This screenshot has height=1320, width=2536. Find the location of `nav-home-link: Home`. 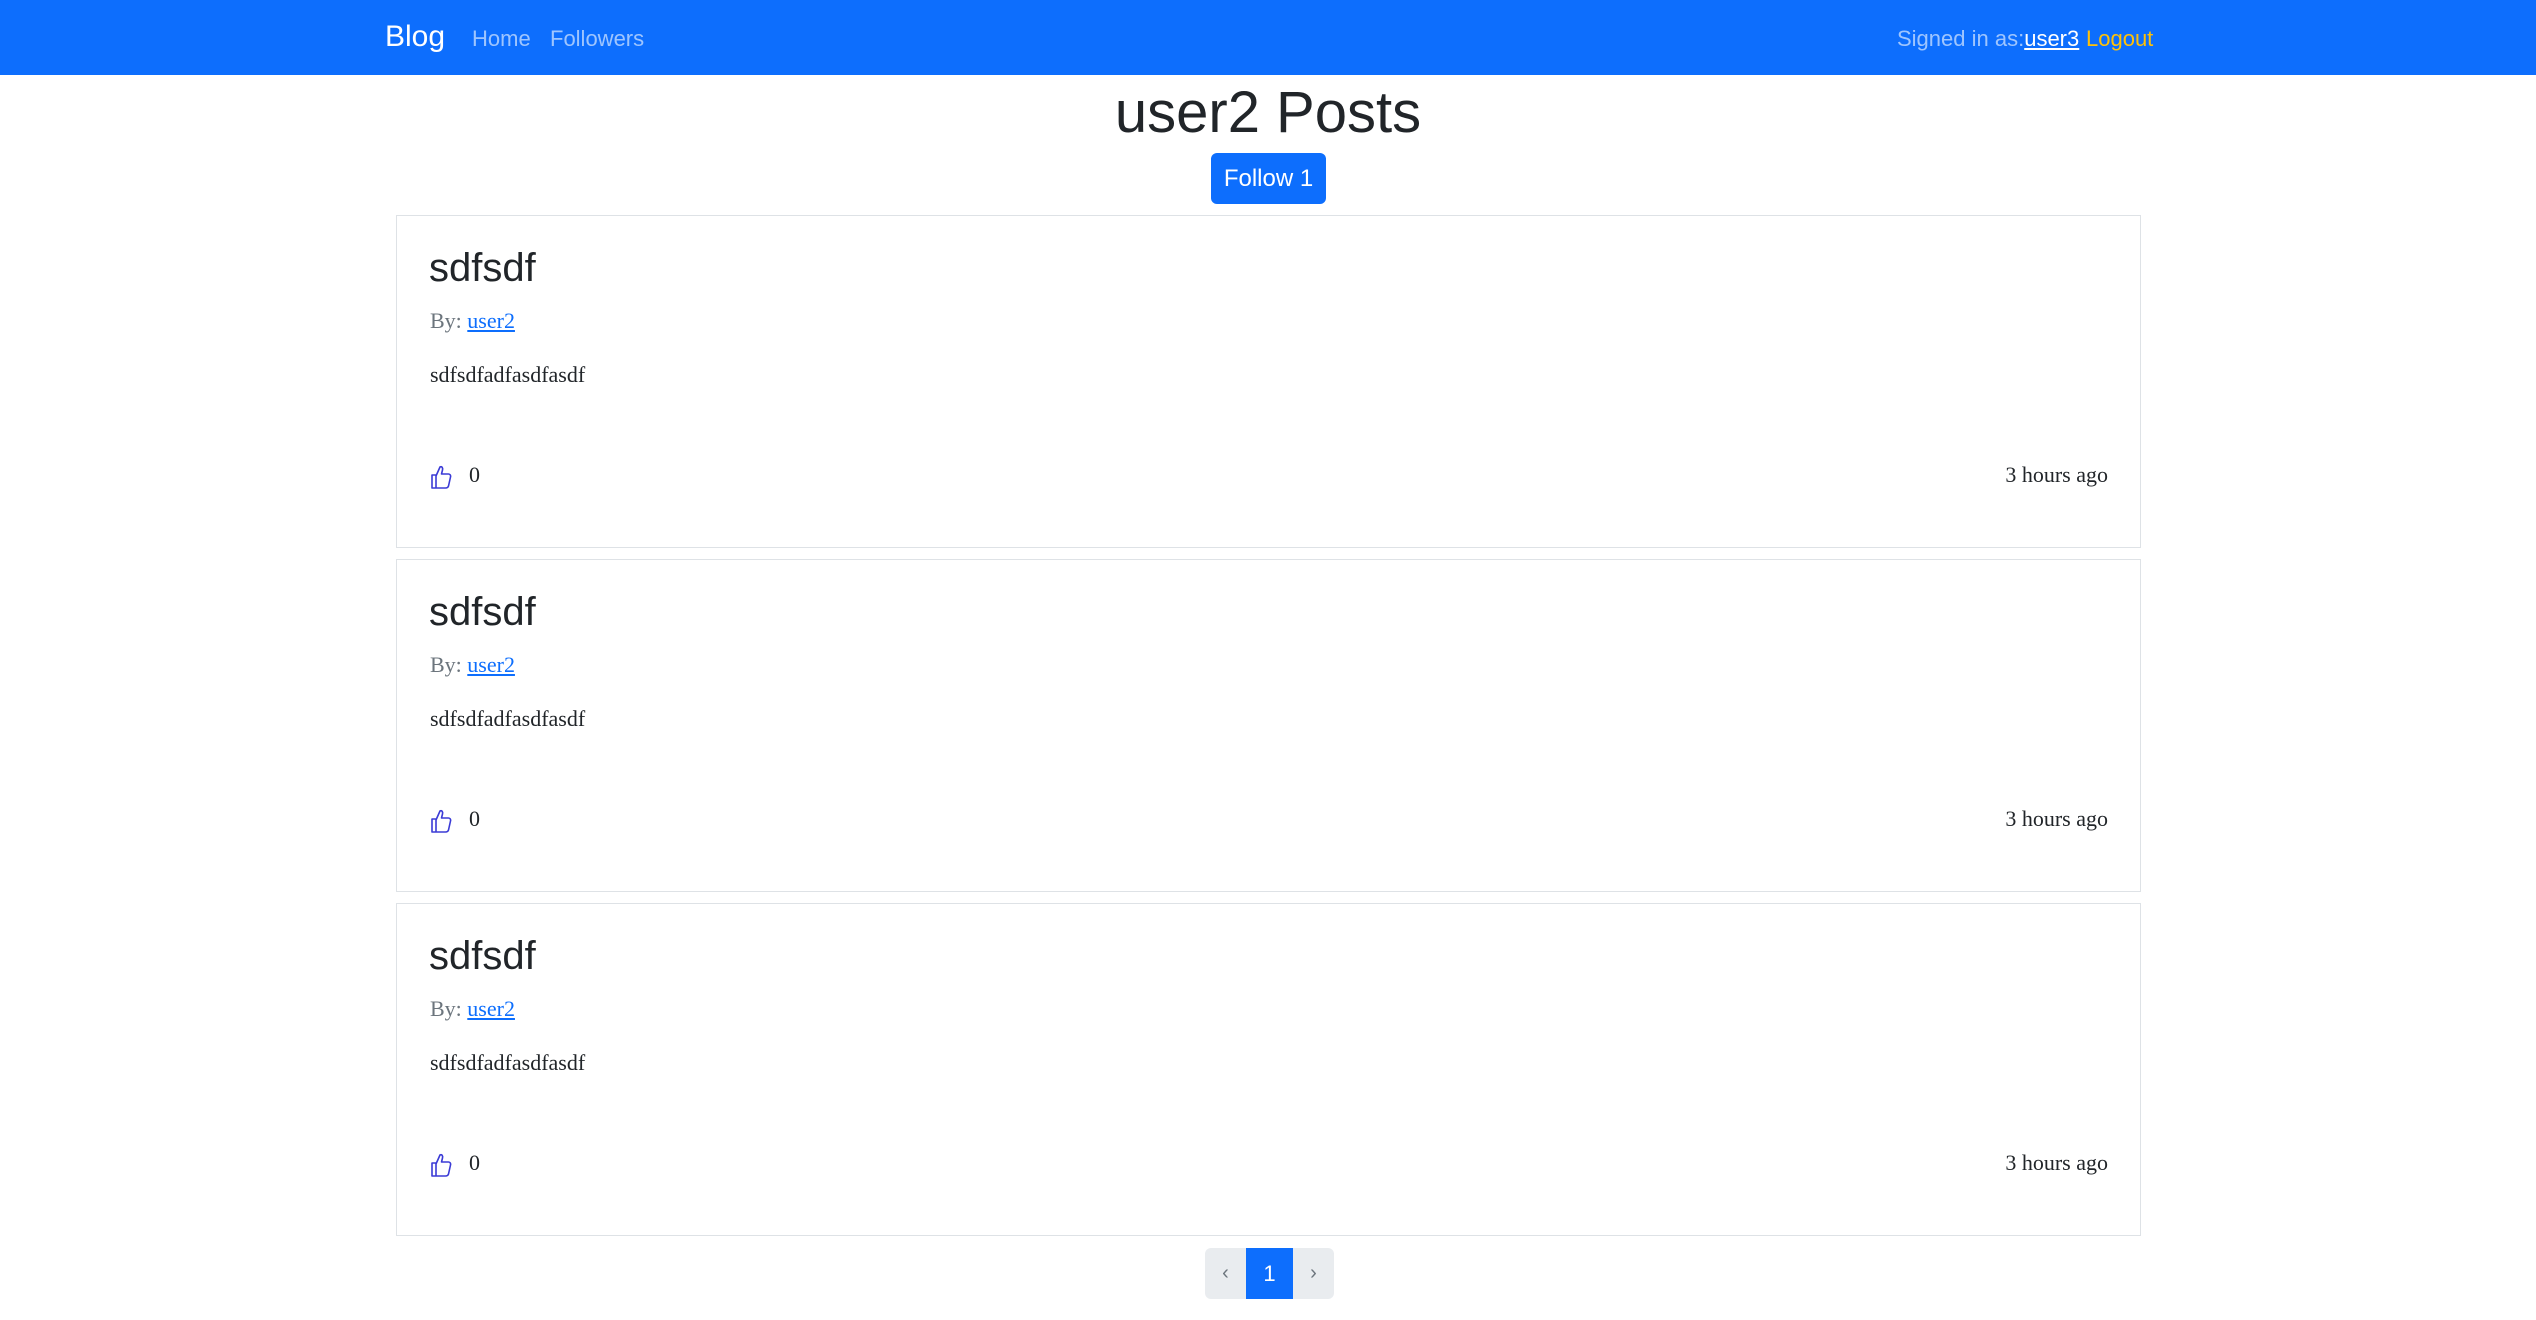

nav-home-link: Home is located at coordinates (501, 39).